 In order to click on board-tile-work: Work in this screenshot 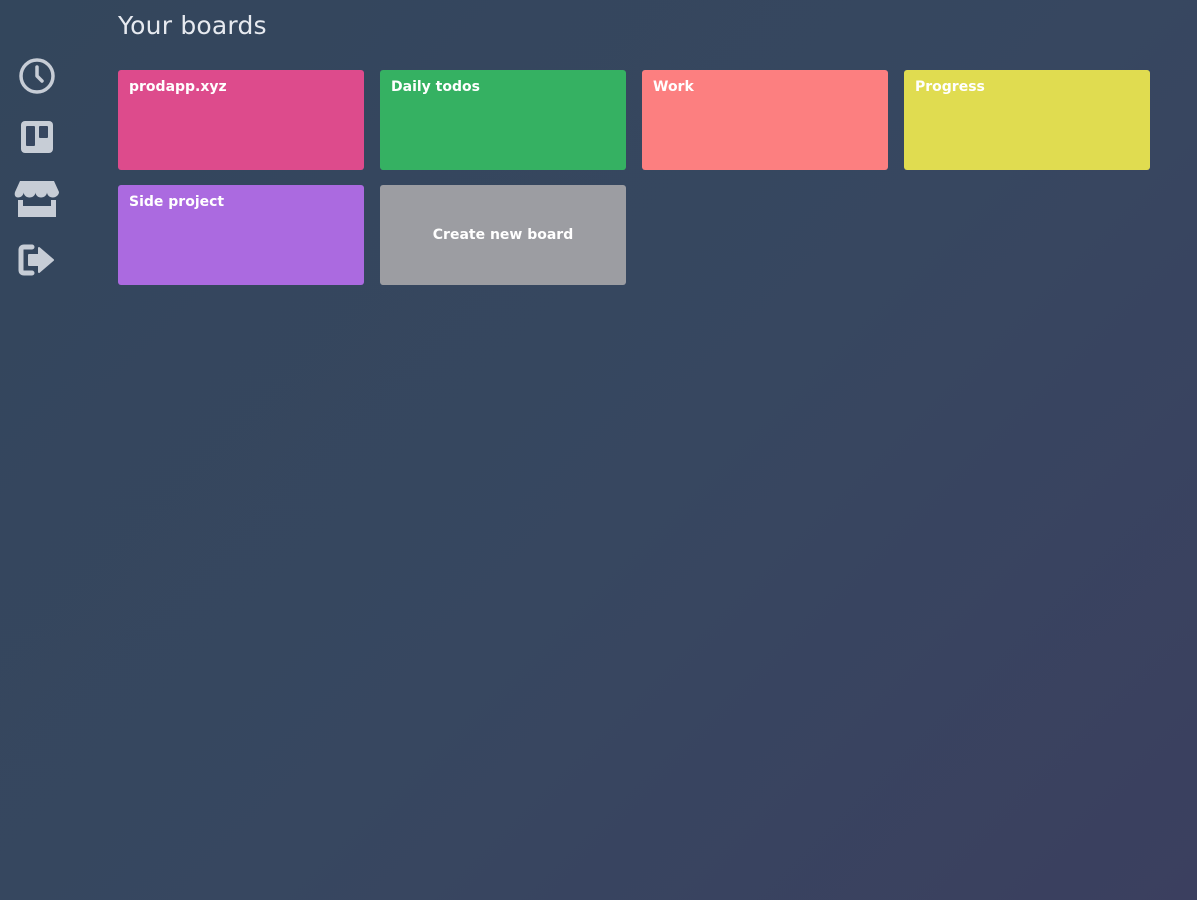, I will do `click(765, 120)`.